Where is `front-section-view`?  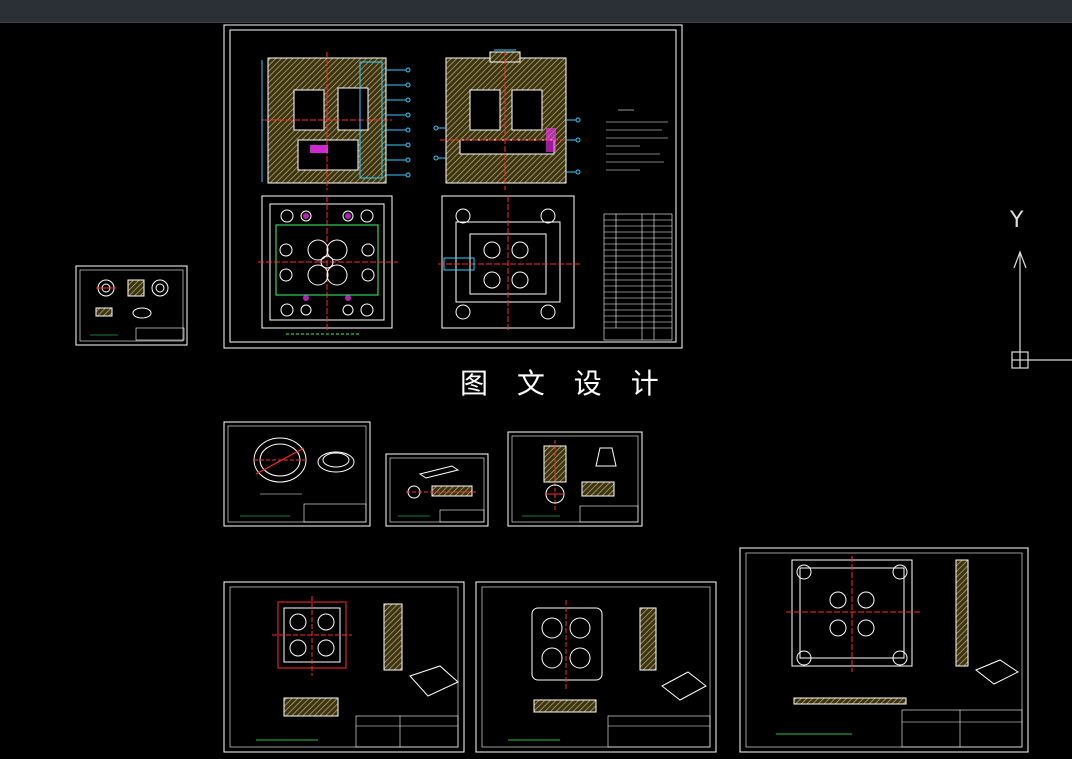
front-section-view is located at coordinates (336, 121).